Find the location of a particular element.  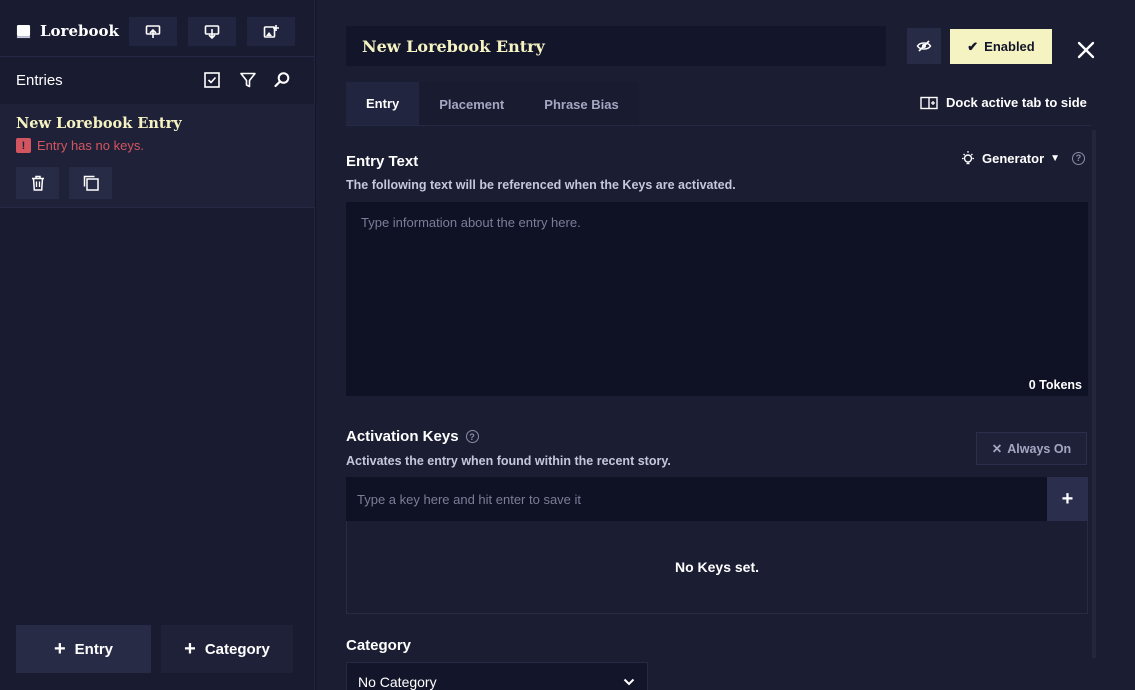

always-on-toggle: ✕ Always On is located at coordinates (1031, 448).